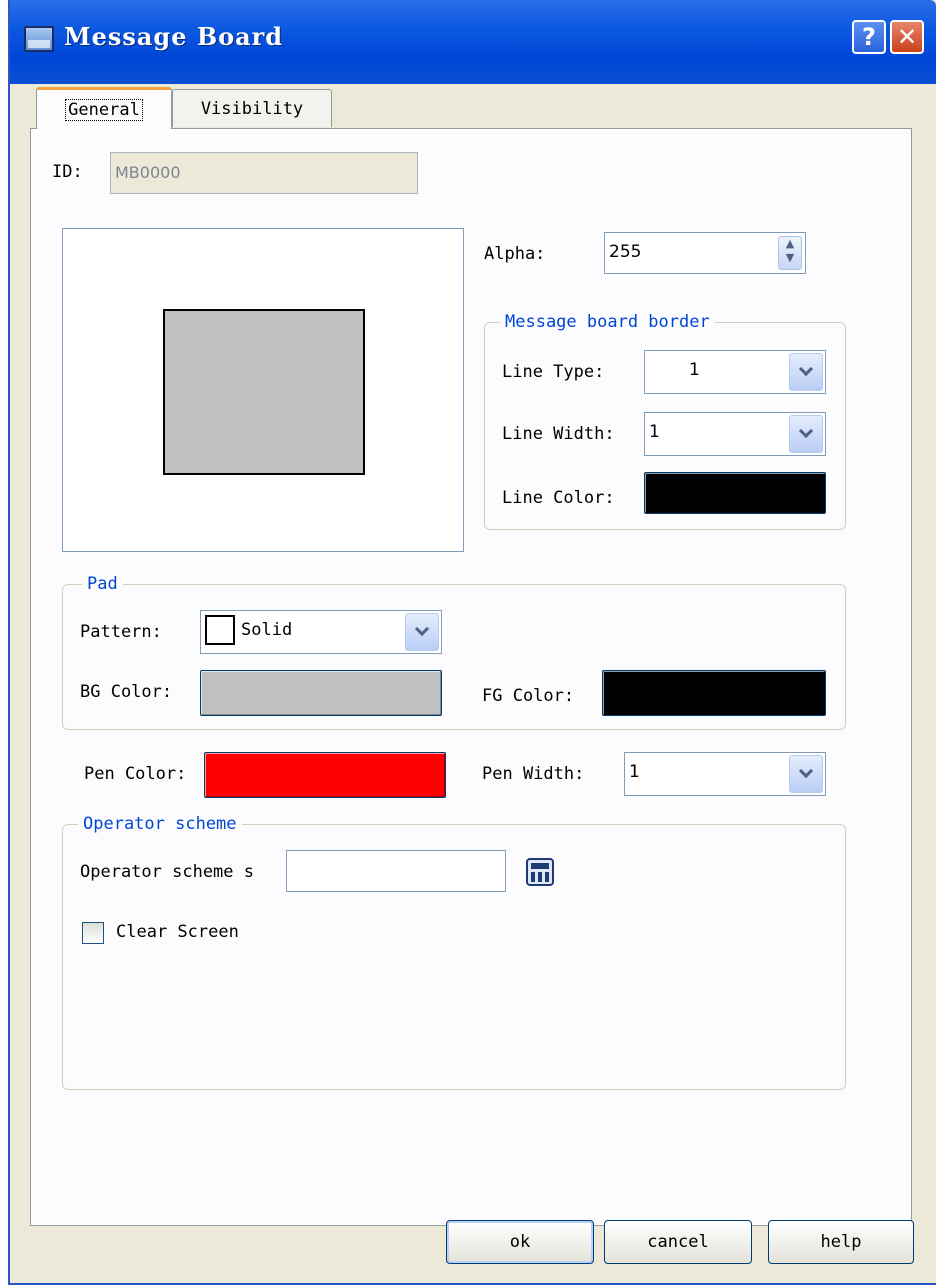  What do you see at coordinates (907, 37) in the screenshot?
I see `close-button: ✕` at bounding box center [907, 37].